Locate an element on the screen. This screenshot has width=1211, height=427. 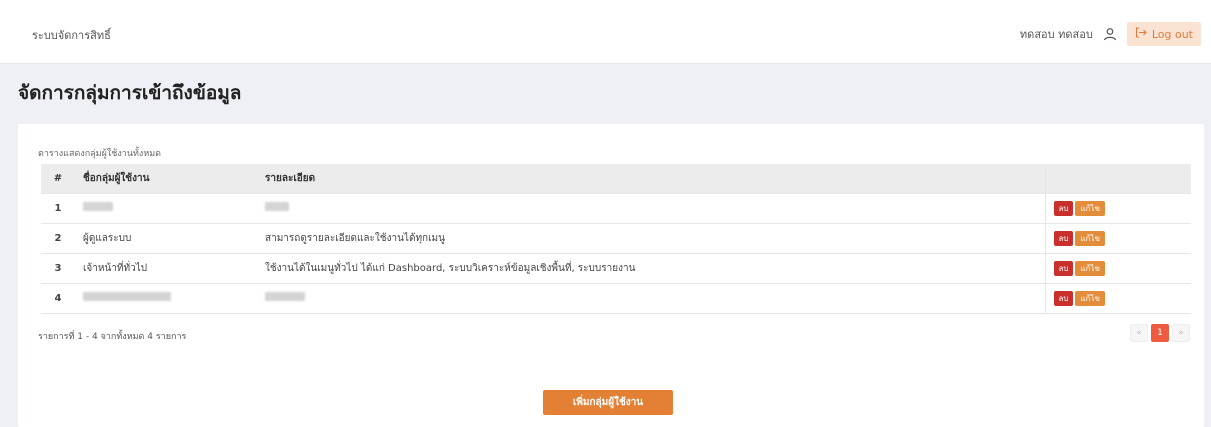
group-description: สามารถดูรายละเอียดและใช้งานได้ทุกเมนู is located at coordinates (651, 237).